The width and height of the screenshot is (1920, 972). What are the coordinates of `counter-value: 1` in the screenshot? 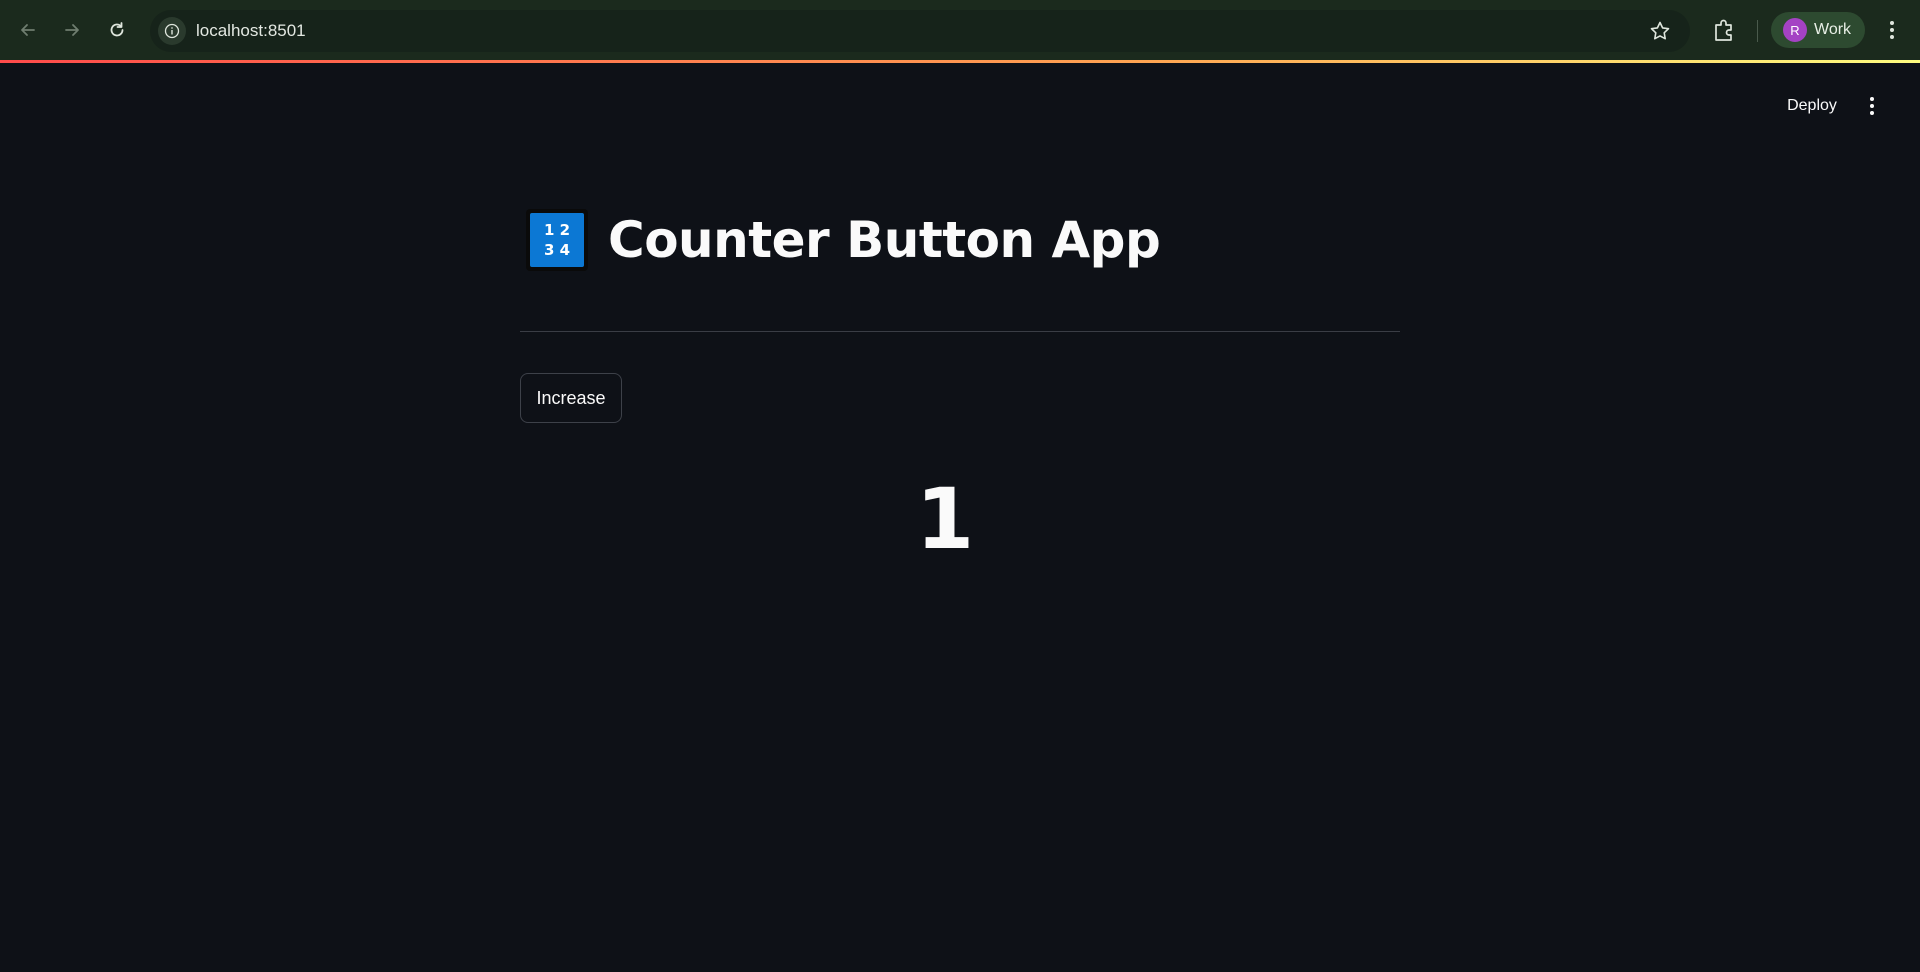 It's located at (945, 519).